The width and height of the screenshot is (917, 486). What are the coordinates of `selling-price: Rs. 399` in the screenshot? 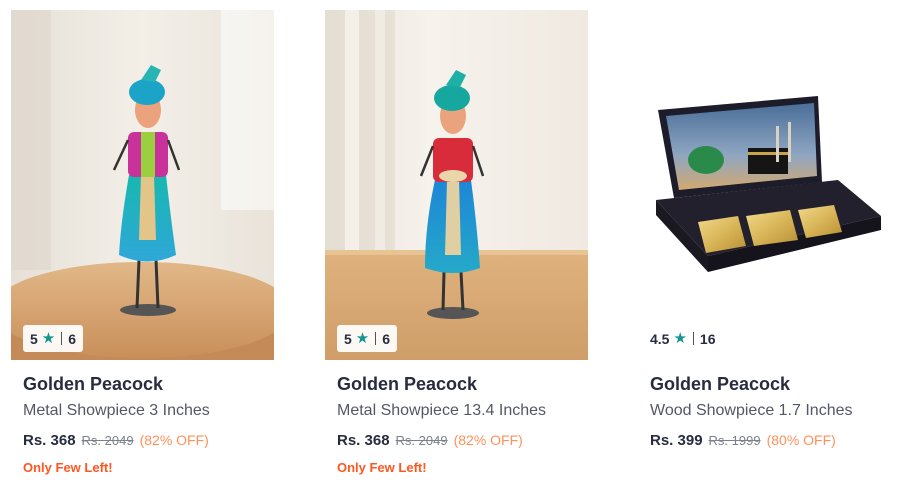 It's located at (676, 440).